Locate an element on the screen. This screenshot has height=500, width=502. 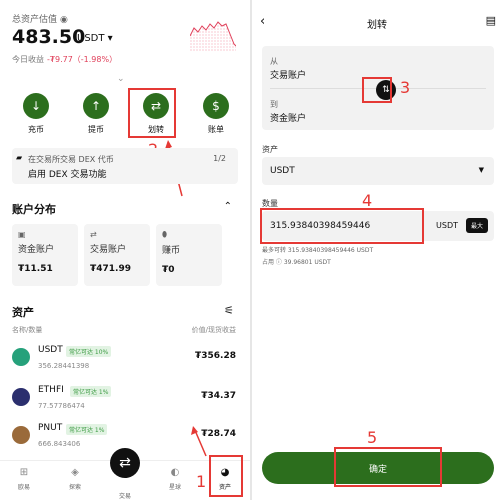
wallet-icon: ▰ is located at coordinates (19, 157).